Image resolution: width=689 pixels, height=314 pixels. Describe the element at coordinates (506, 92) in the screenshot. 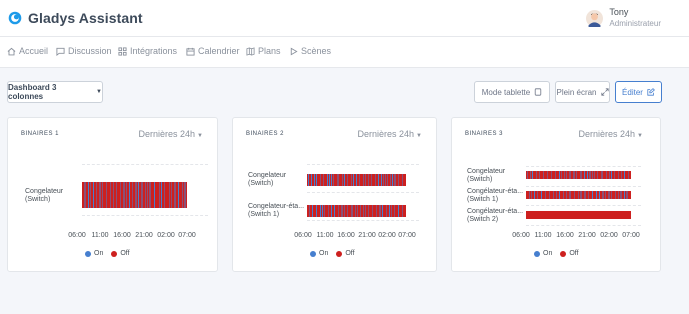

I see `tablet-mode-label: Mode tablette` at that location.